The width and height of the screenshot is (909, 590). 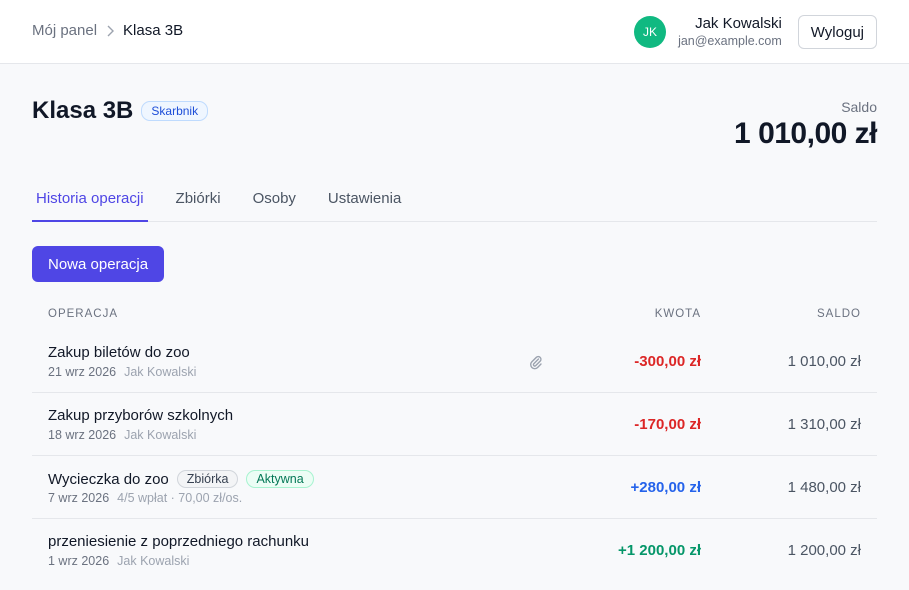 What do you see at coordinates (153, 30) in the screenshot?
I see `breadcrumb-current: Klasa 3B` at bounding box center [153, 30].